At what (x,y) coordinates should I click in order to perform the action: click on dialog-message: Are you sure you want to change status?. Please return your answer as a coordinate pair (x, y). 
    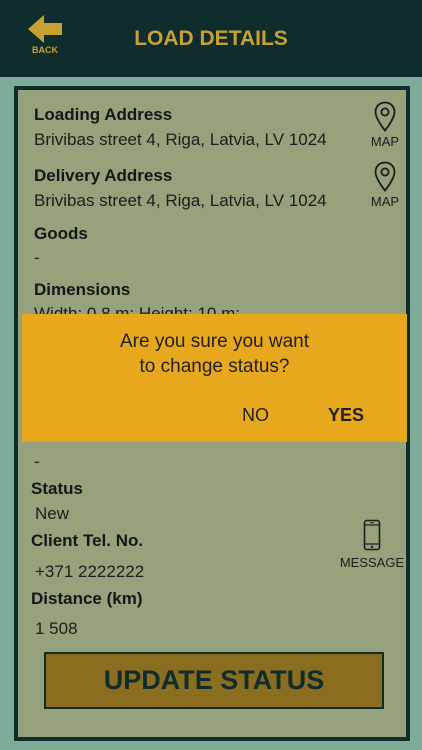
    Looking at the image, I should click on (214, 354).